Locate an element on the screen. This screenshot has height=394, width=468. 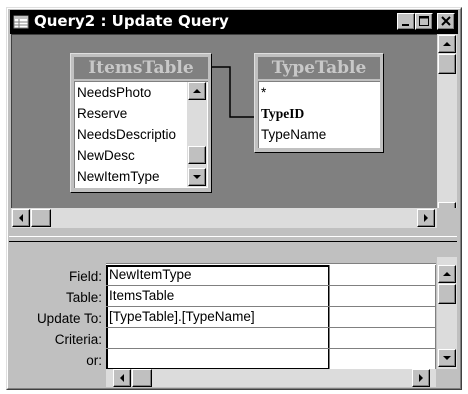
grid-vertical-scrollbar is located at coordinates (447, 313).